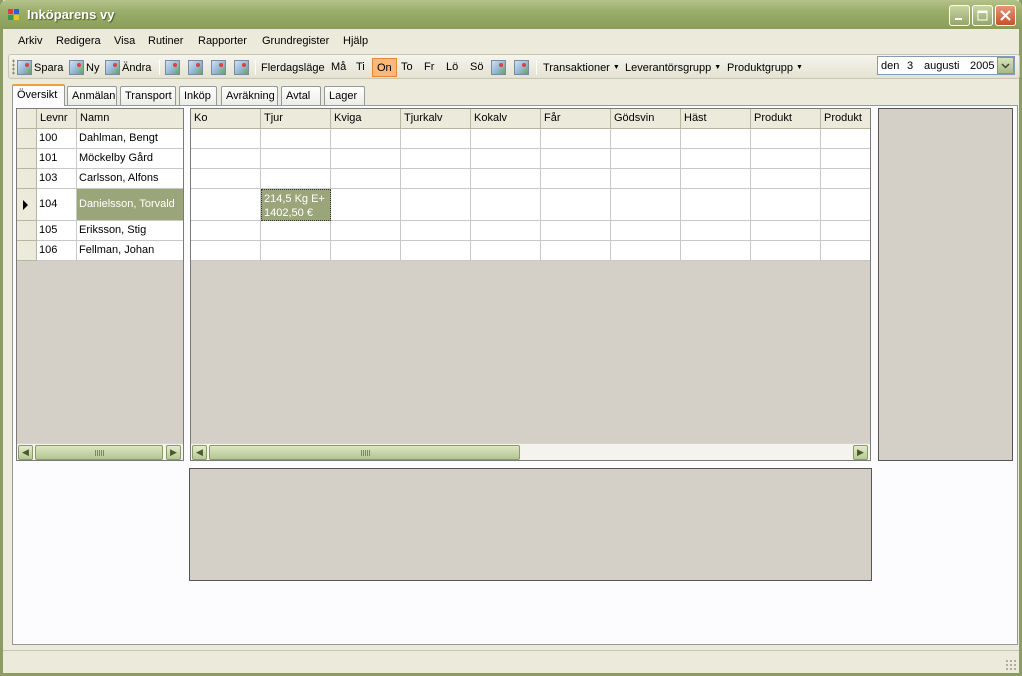  Describe the element at coordinates (57, 251) in the screenshot. I see `table-cell-levnr: 106` at that location.